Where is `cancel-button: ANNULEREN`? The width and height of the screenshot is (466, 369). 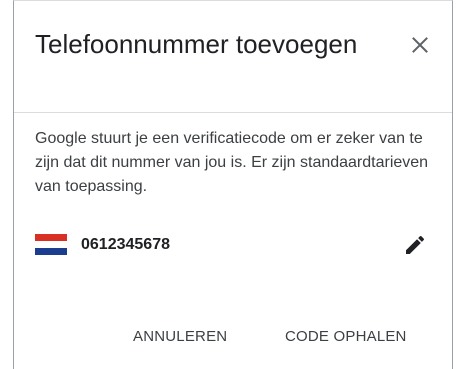 cancel-button: ANNULEREN is located at coordinates (180, 337).